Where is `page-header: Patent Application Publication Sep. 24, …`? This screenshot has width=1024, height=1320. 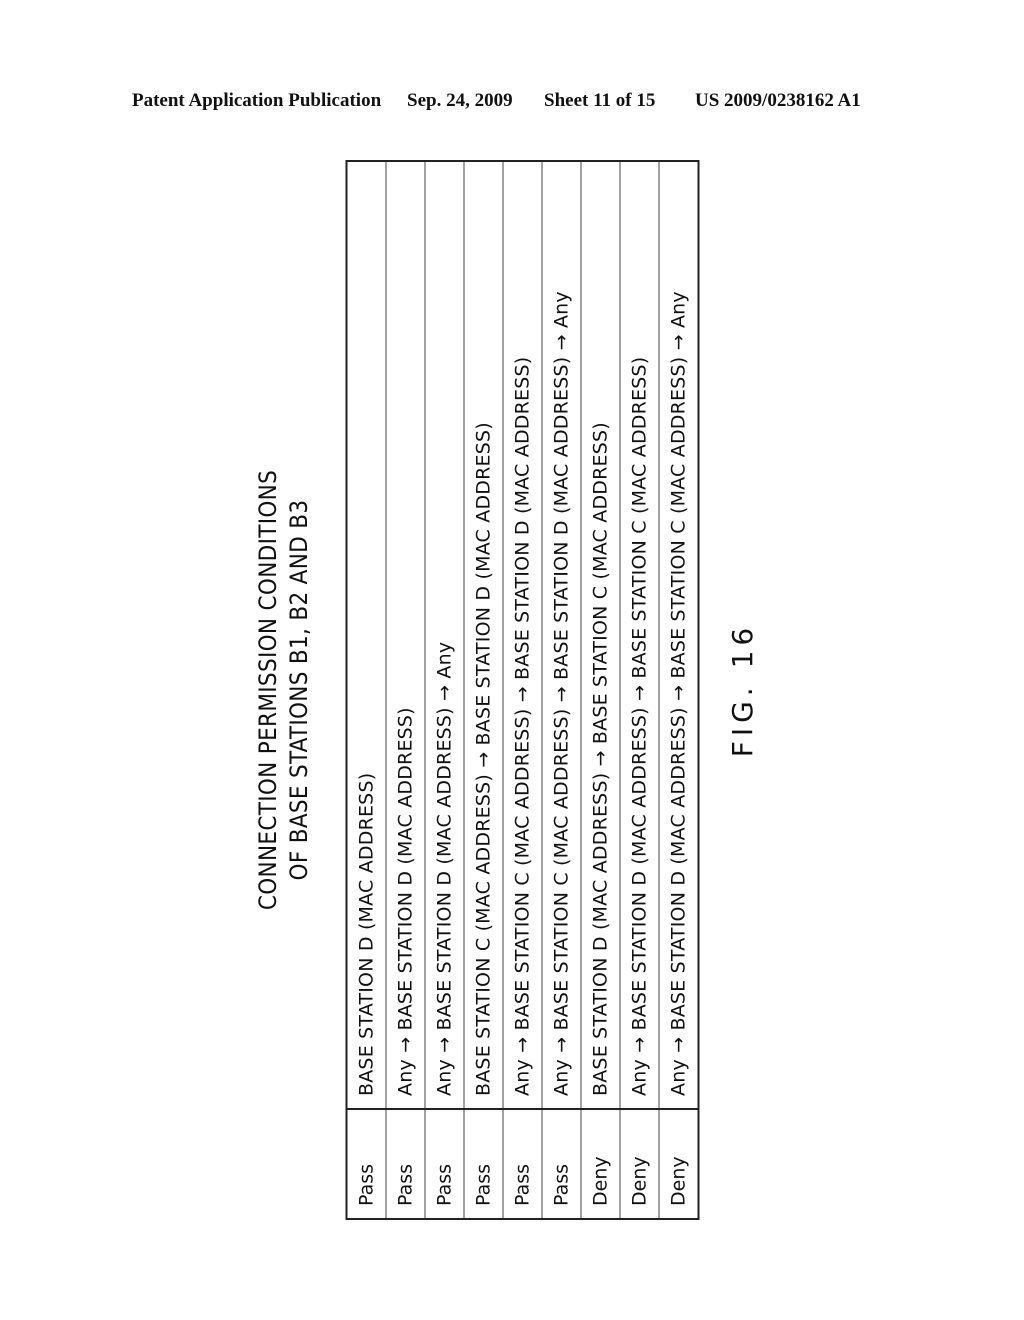
page-header: Patent Application Publication Sep. 24, … is located at coordinates (512, 103).